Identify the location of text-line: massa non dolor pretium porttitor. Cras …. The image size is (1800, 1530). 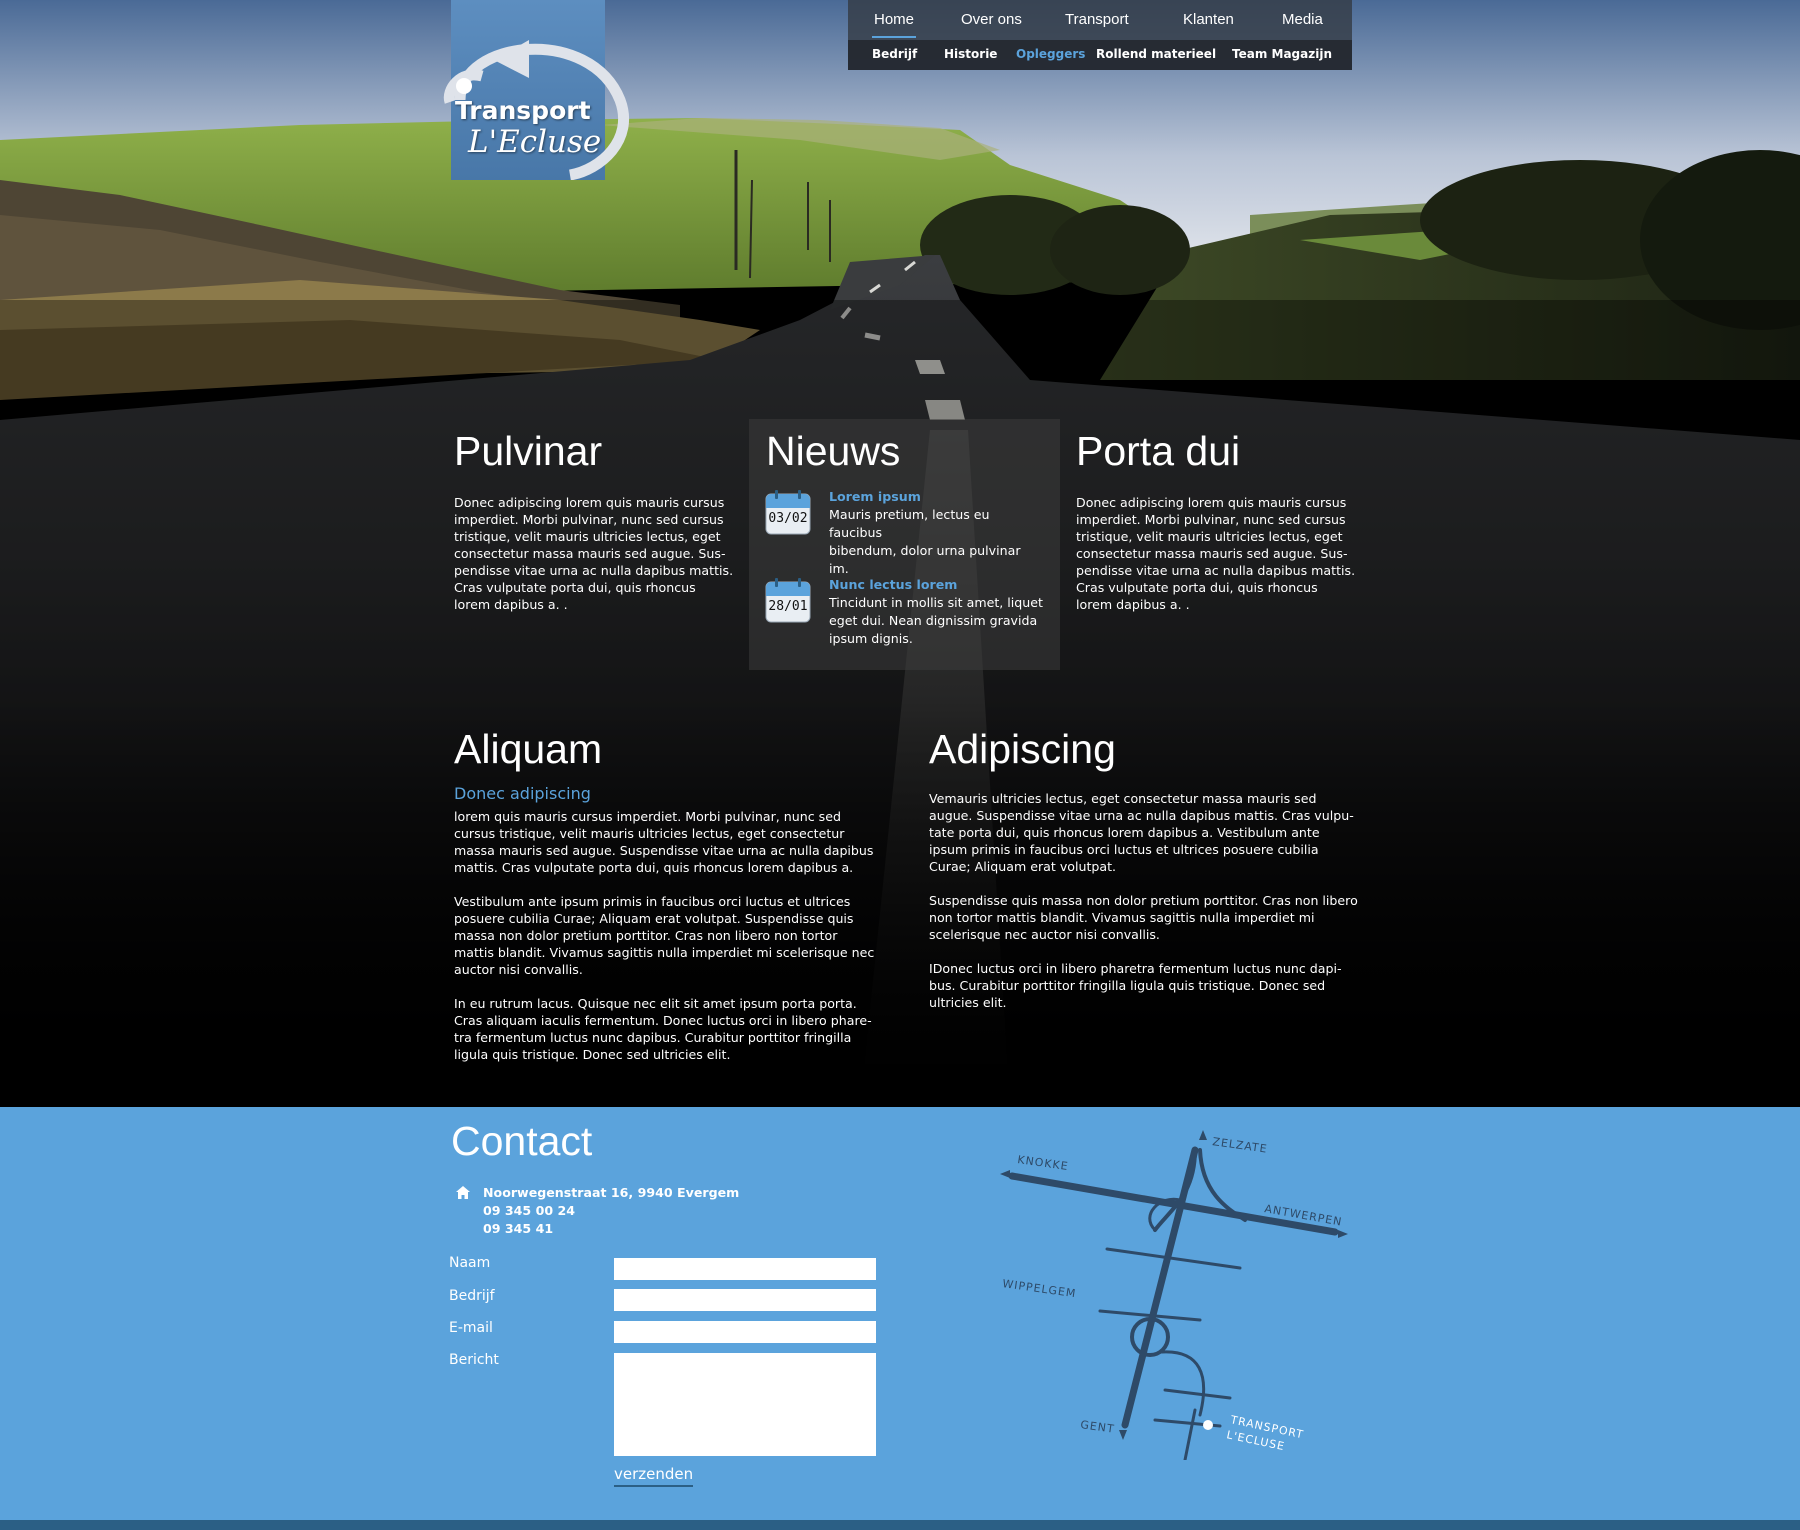
(646, 935).